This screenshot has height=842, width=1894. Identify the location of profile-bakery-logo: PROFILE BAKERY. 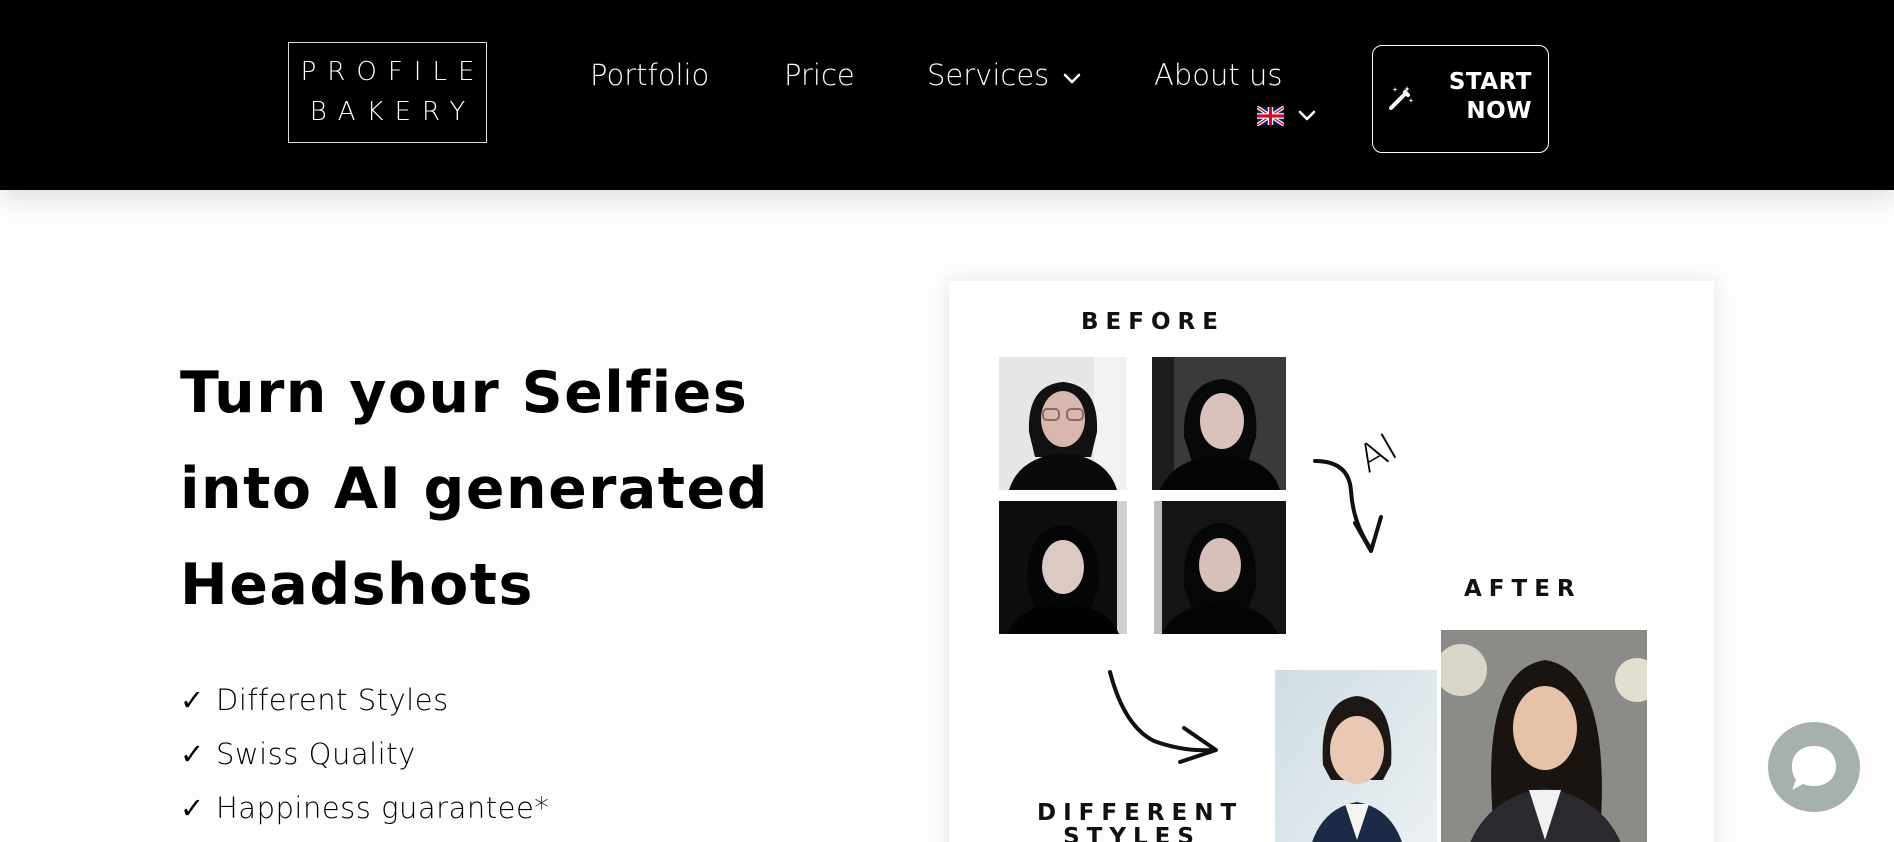
(387, 92).